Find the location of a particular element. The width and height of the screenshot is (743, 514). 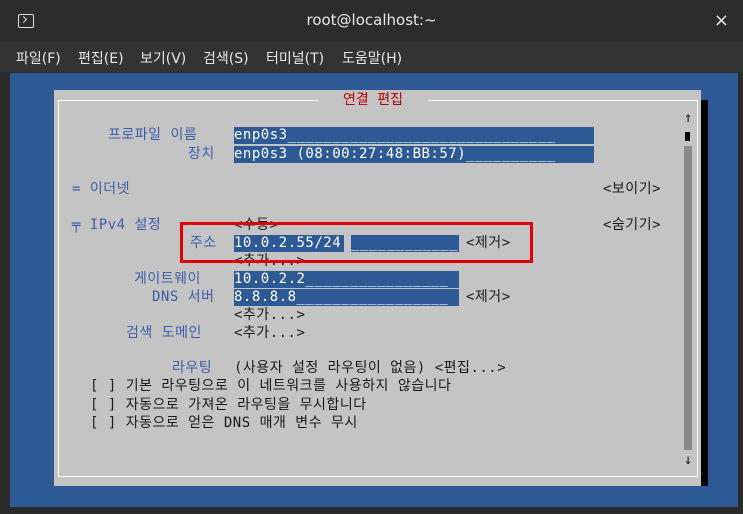

profile-name-field: enp0s3______________________________ is located at coordinates (414, 135).